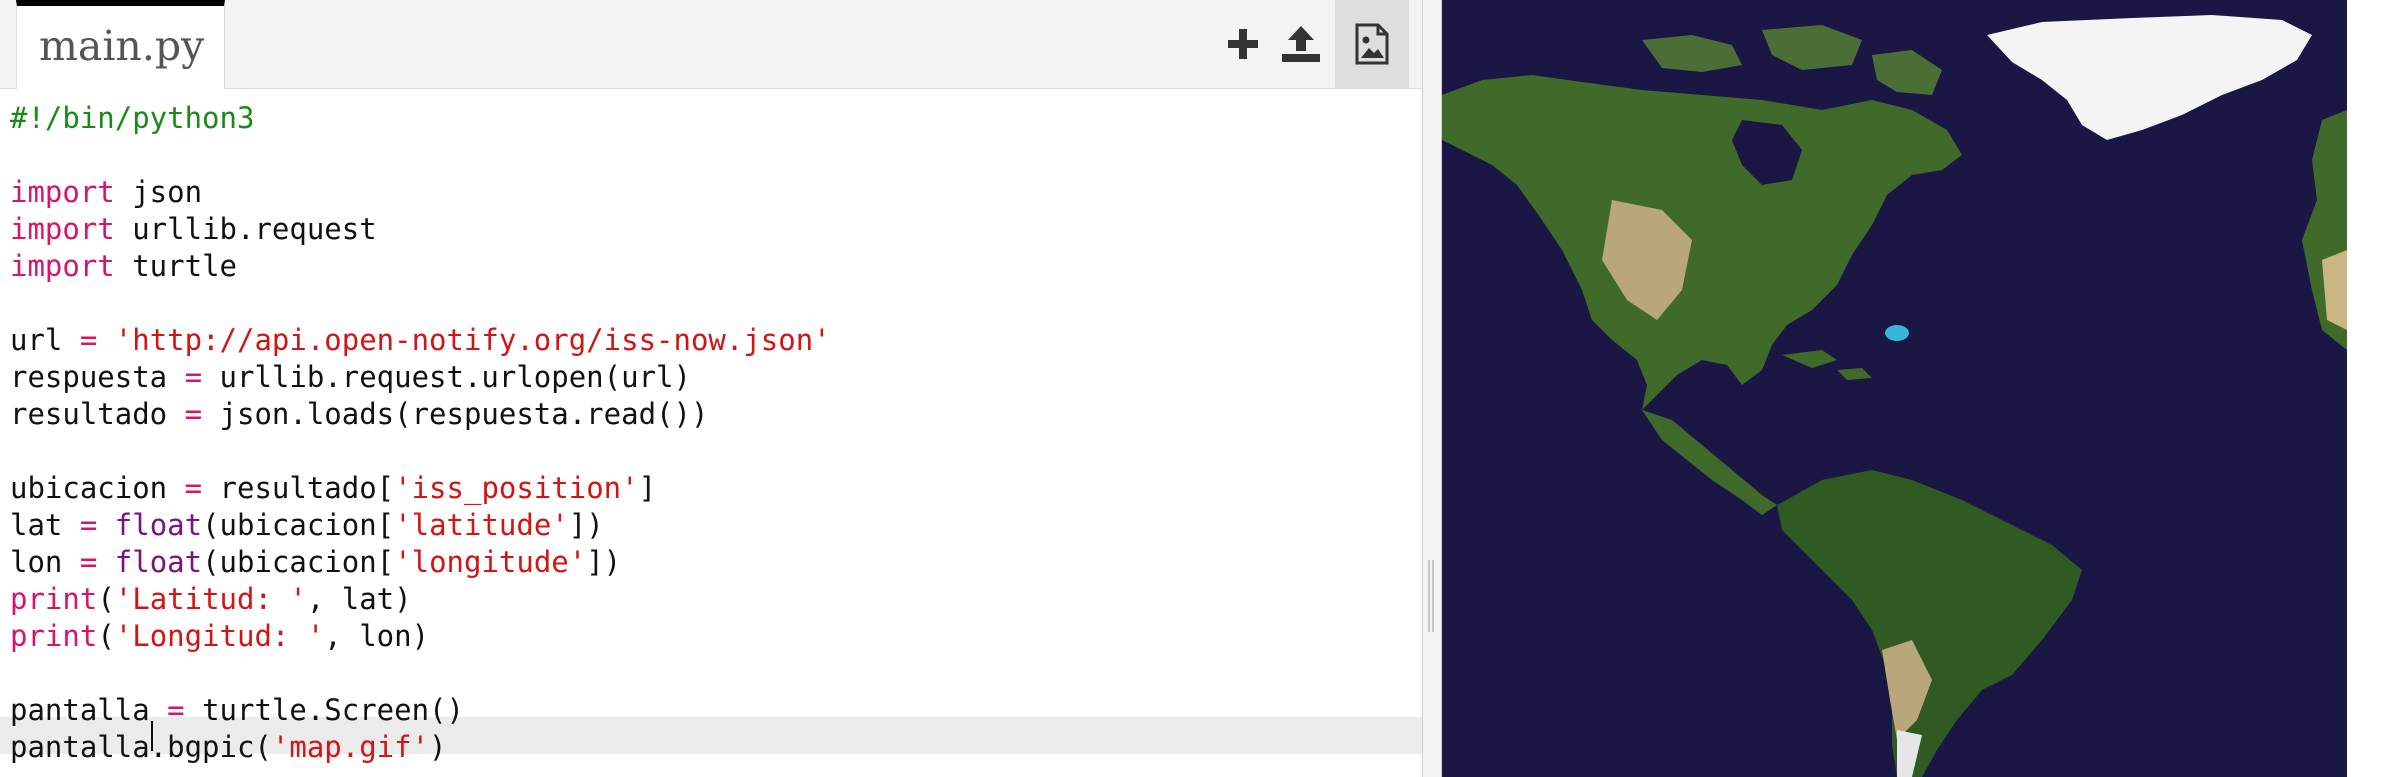 The height and width of the screenshot is (777, 2383). What do you see at coordinates (298, 488) in the screenshot?
I see `code-token: resultado[` at bounding box center [298, 488].